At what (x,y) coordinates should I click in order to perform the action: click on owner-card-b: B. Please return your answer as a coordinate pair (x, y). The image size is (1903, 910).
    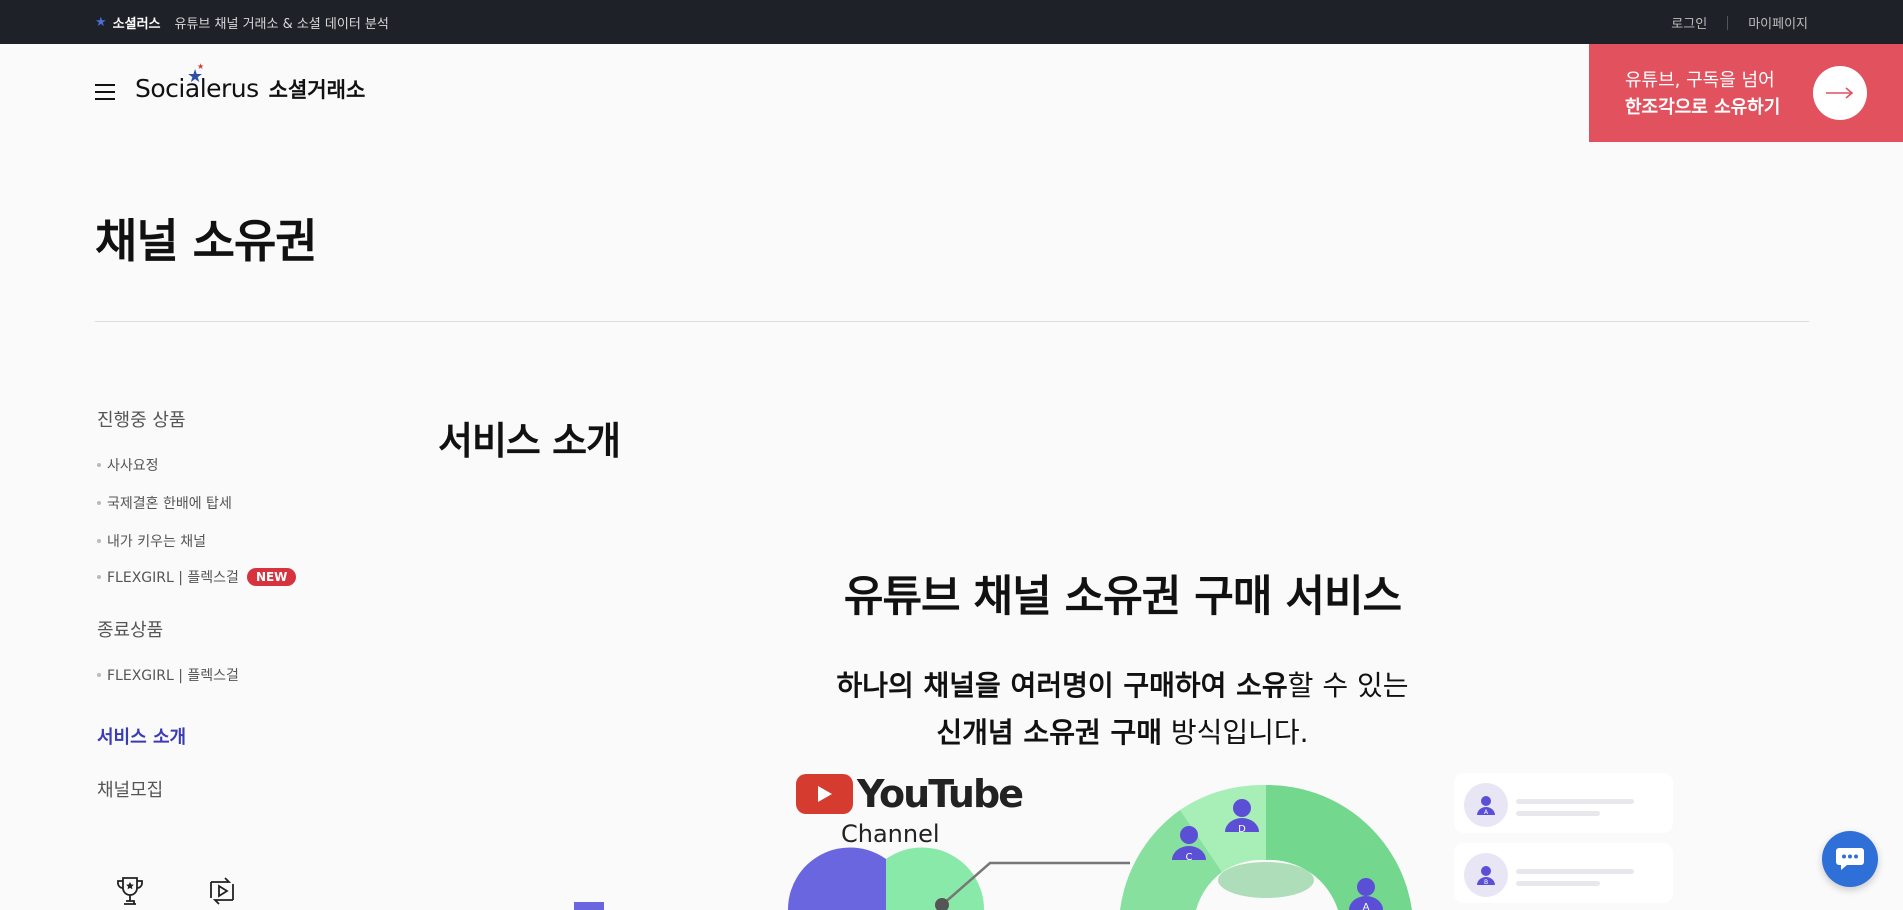
    Looking at the image, I should click on (1563, 873).